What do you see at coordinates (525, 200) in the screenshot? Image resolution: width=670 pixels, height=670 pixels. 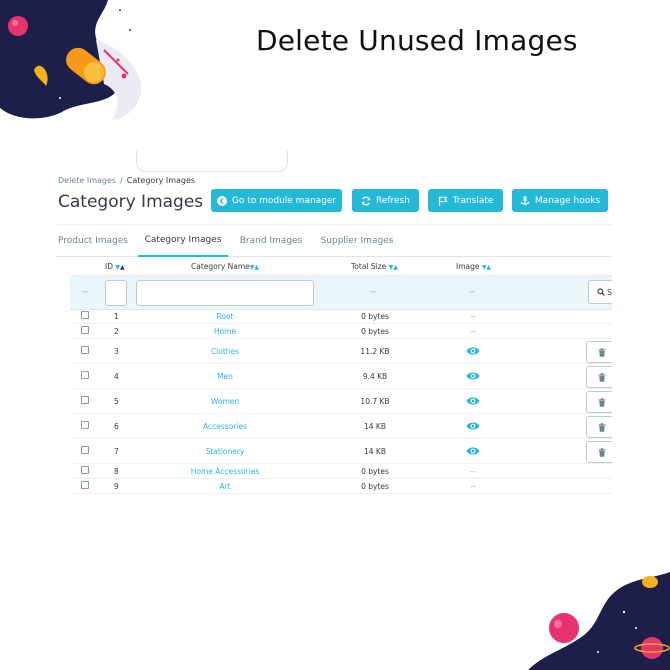 I see `anchor-icon` at bounding box center [525, 200].